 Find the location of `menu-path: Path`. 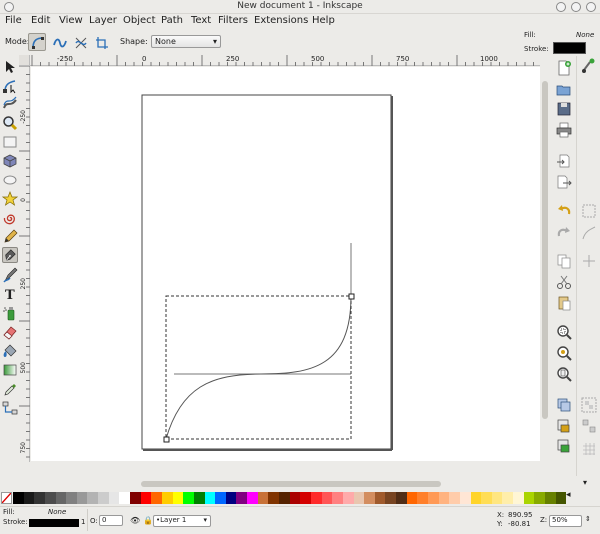

menu-path: Path is located at coordinates (172, 20).